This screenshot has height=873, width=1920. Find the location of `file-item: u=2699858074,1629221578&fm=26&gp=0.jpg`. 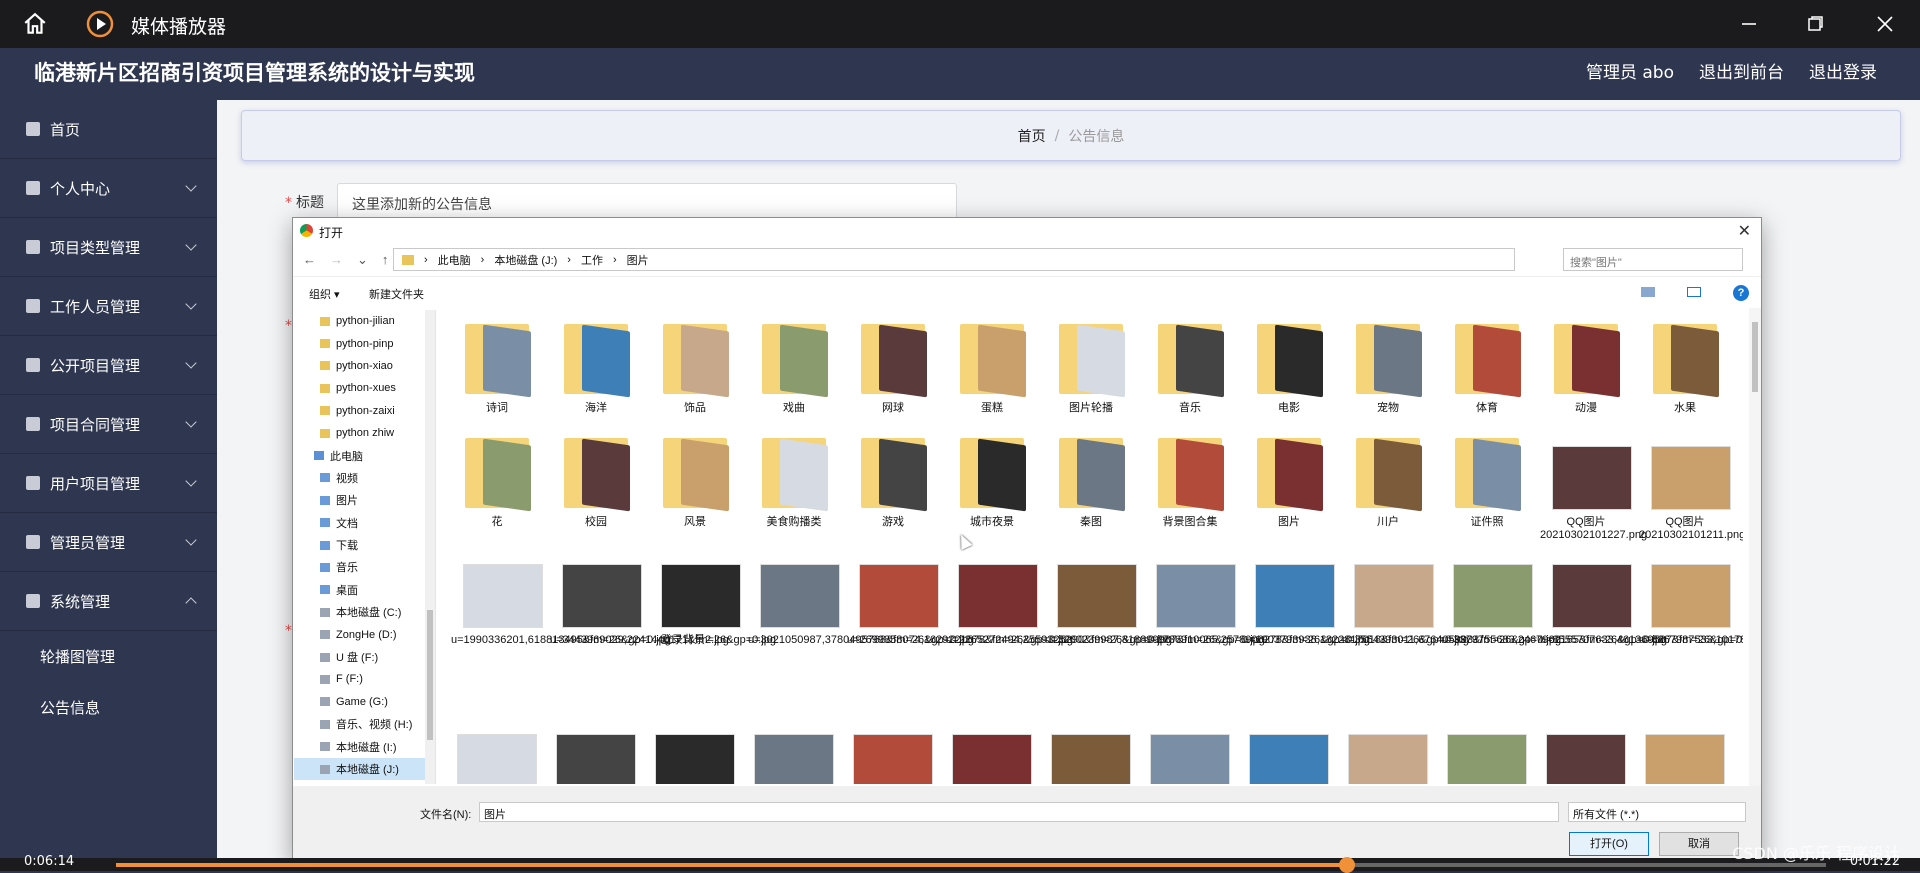

file-item: u=2699858074,1629221578&fm=26&gp=0.jpg is located at coordinates (960, 598).